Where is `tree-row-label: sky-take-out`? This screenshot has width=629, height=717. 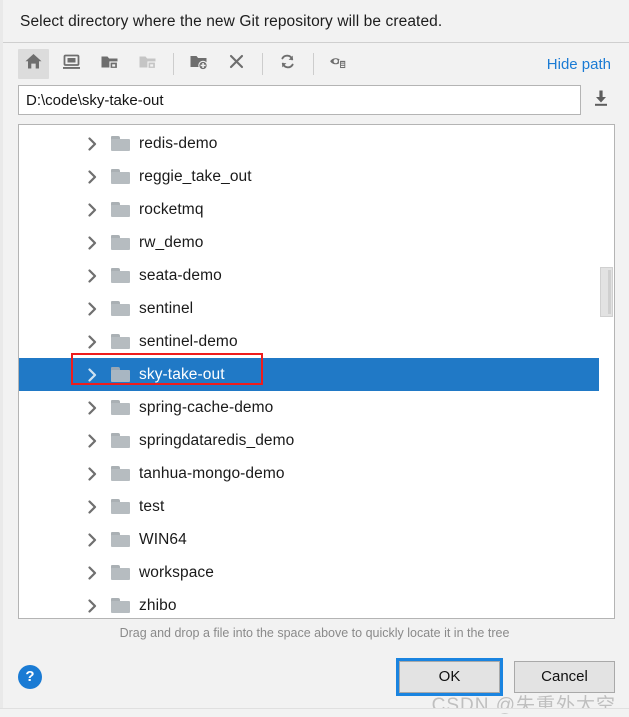 tree-row-label: sky-take-out is located at coordinates (182, 374).